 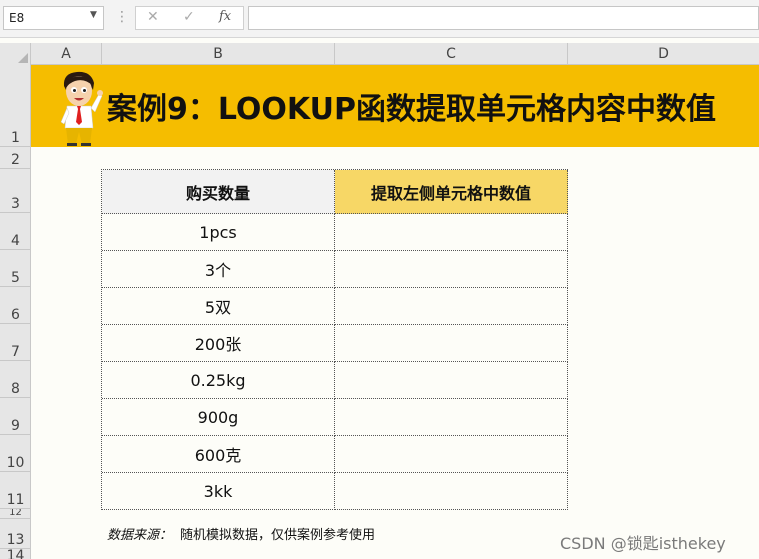 What do you see at coordinates (451, 192) in the screenshot?
I see `table-header-extracted-value: 提取左侧单元格中数值` at bounding box center [451, 192].